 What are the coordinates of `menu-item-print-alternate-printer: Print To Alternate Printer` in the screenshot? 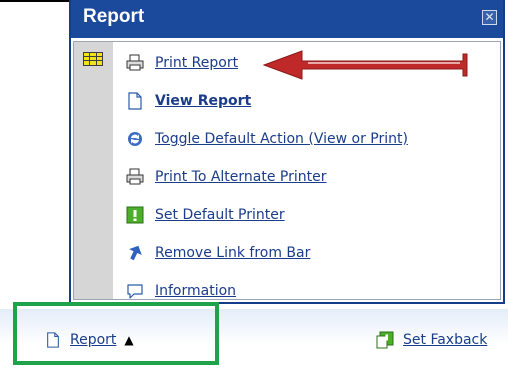 It's located at (226, 177).